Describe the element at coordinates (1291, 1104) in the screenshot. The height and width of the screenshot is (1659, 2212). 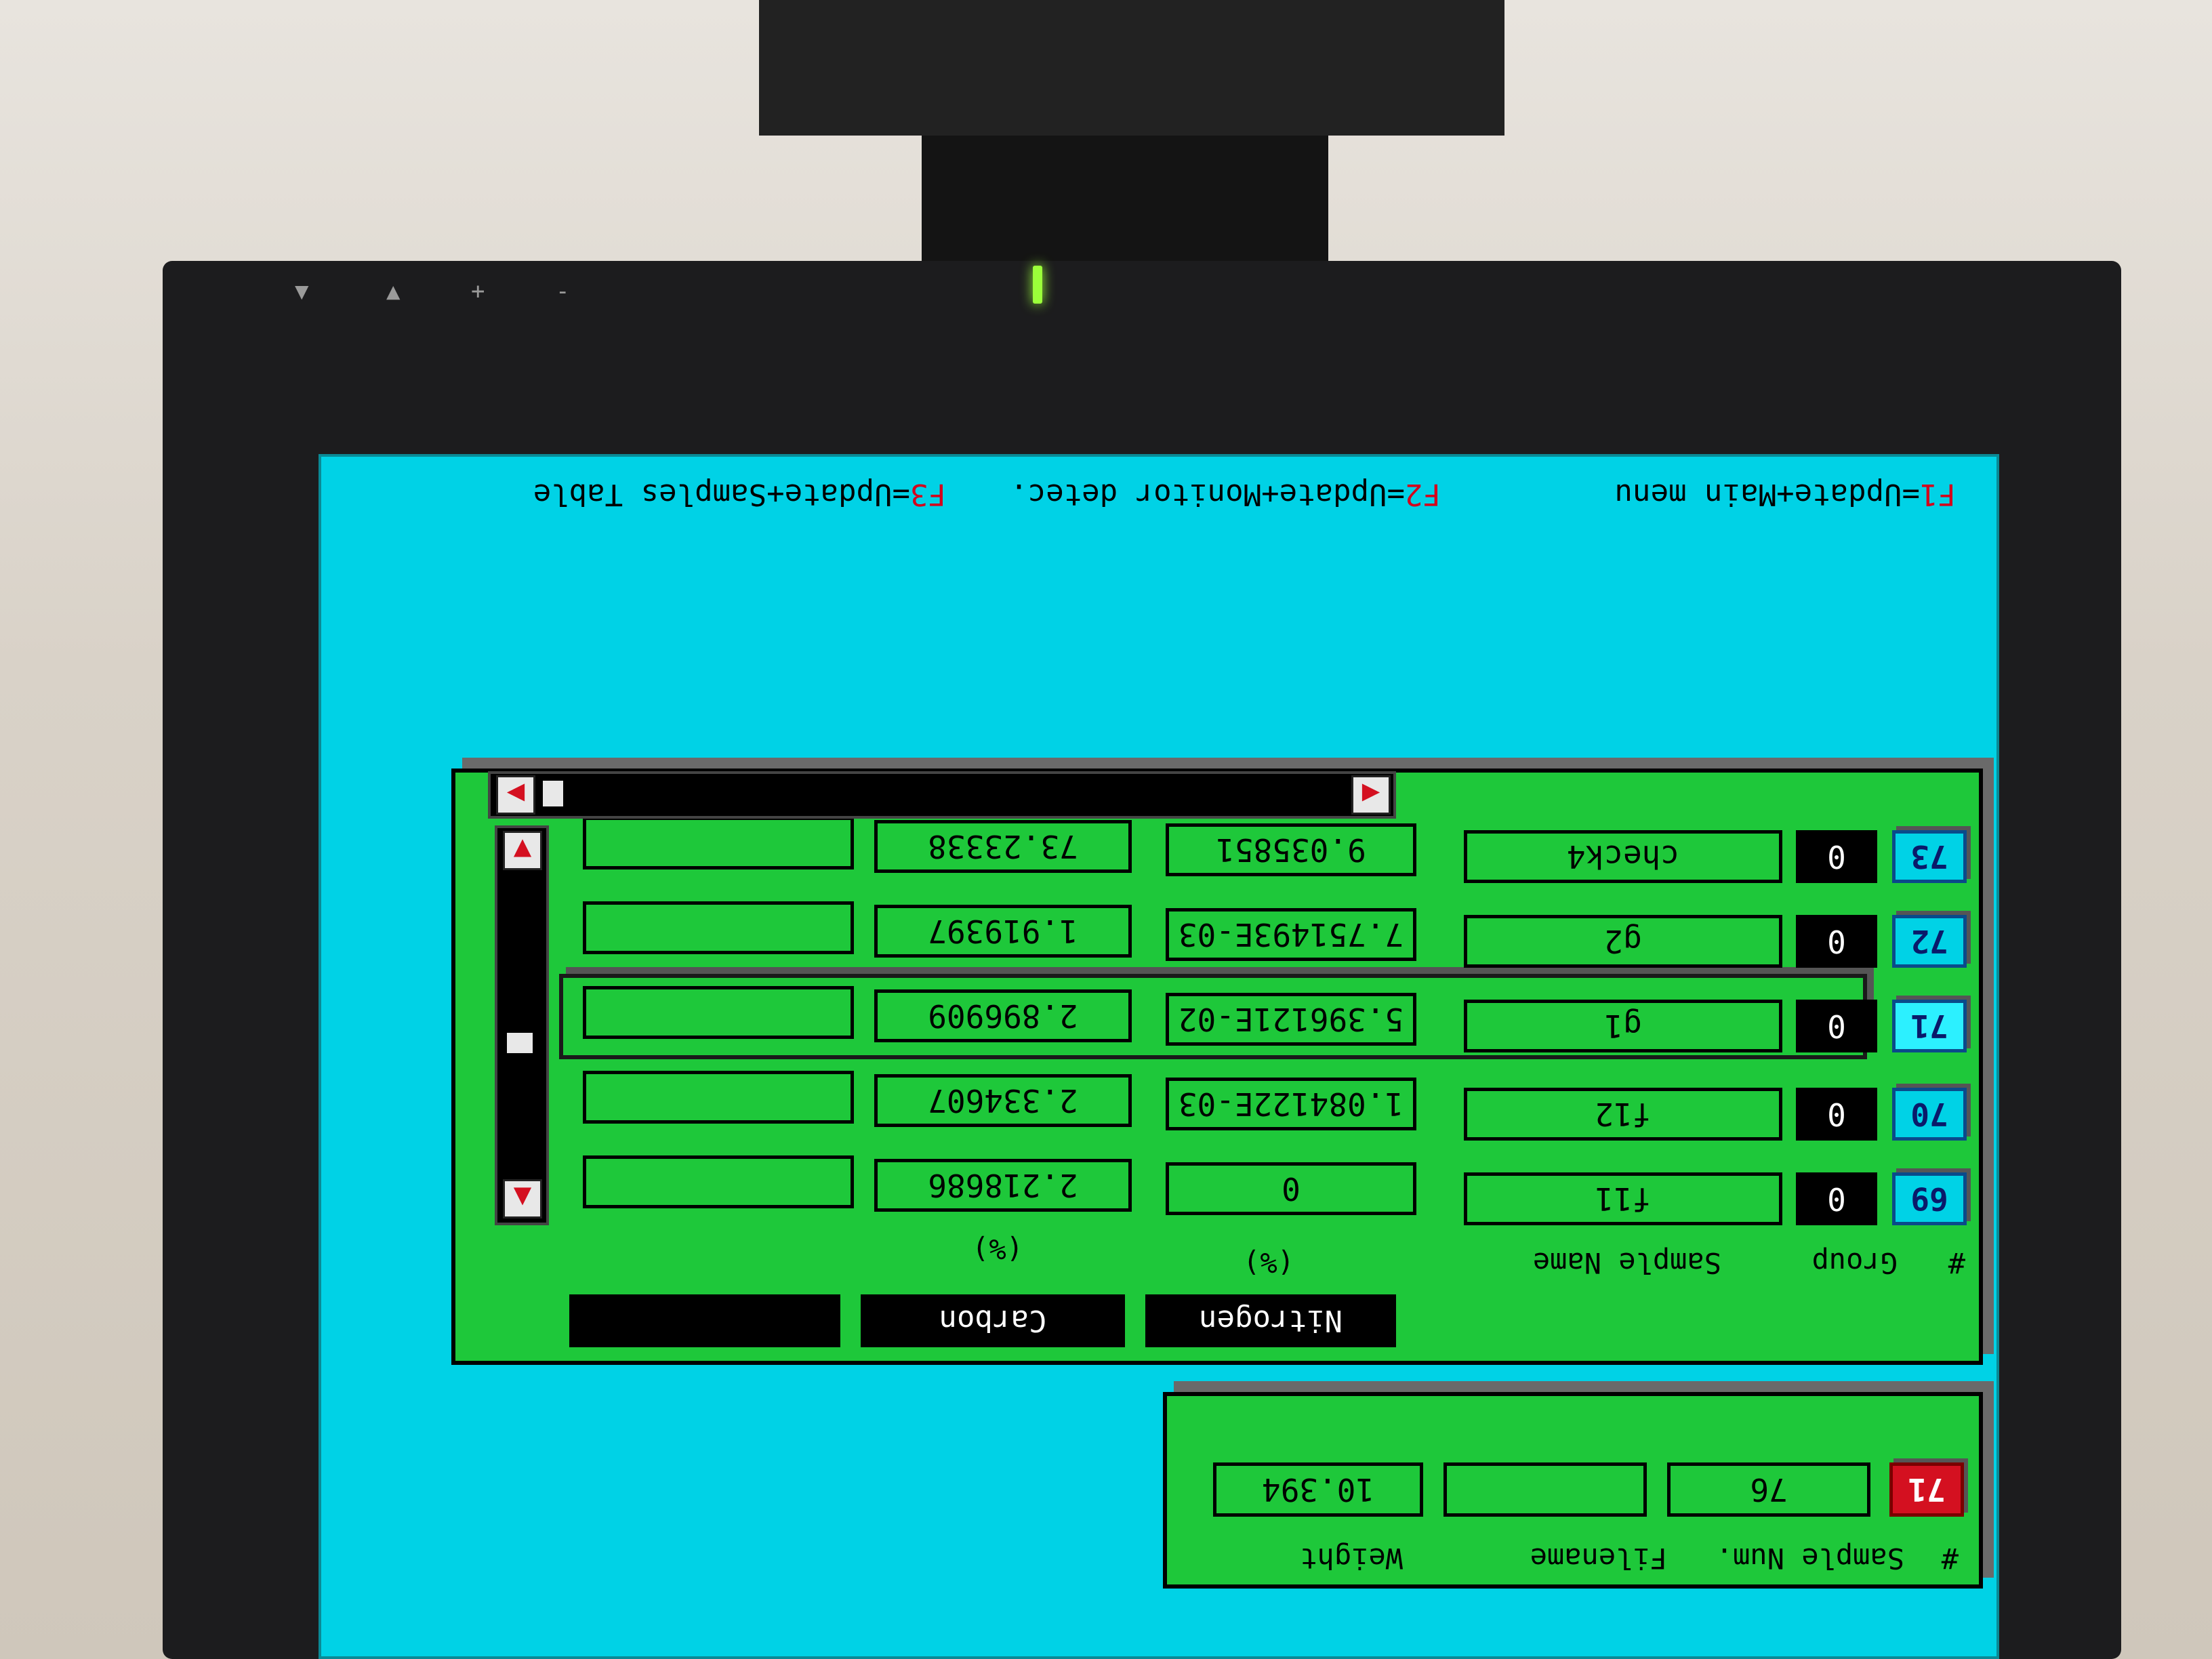
I see `row-nitrogen: 1.084122E-03` at that location.